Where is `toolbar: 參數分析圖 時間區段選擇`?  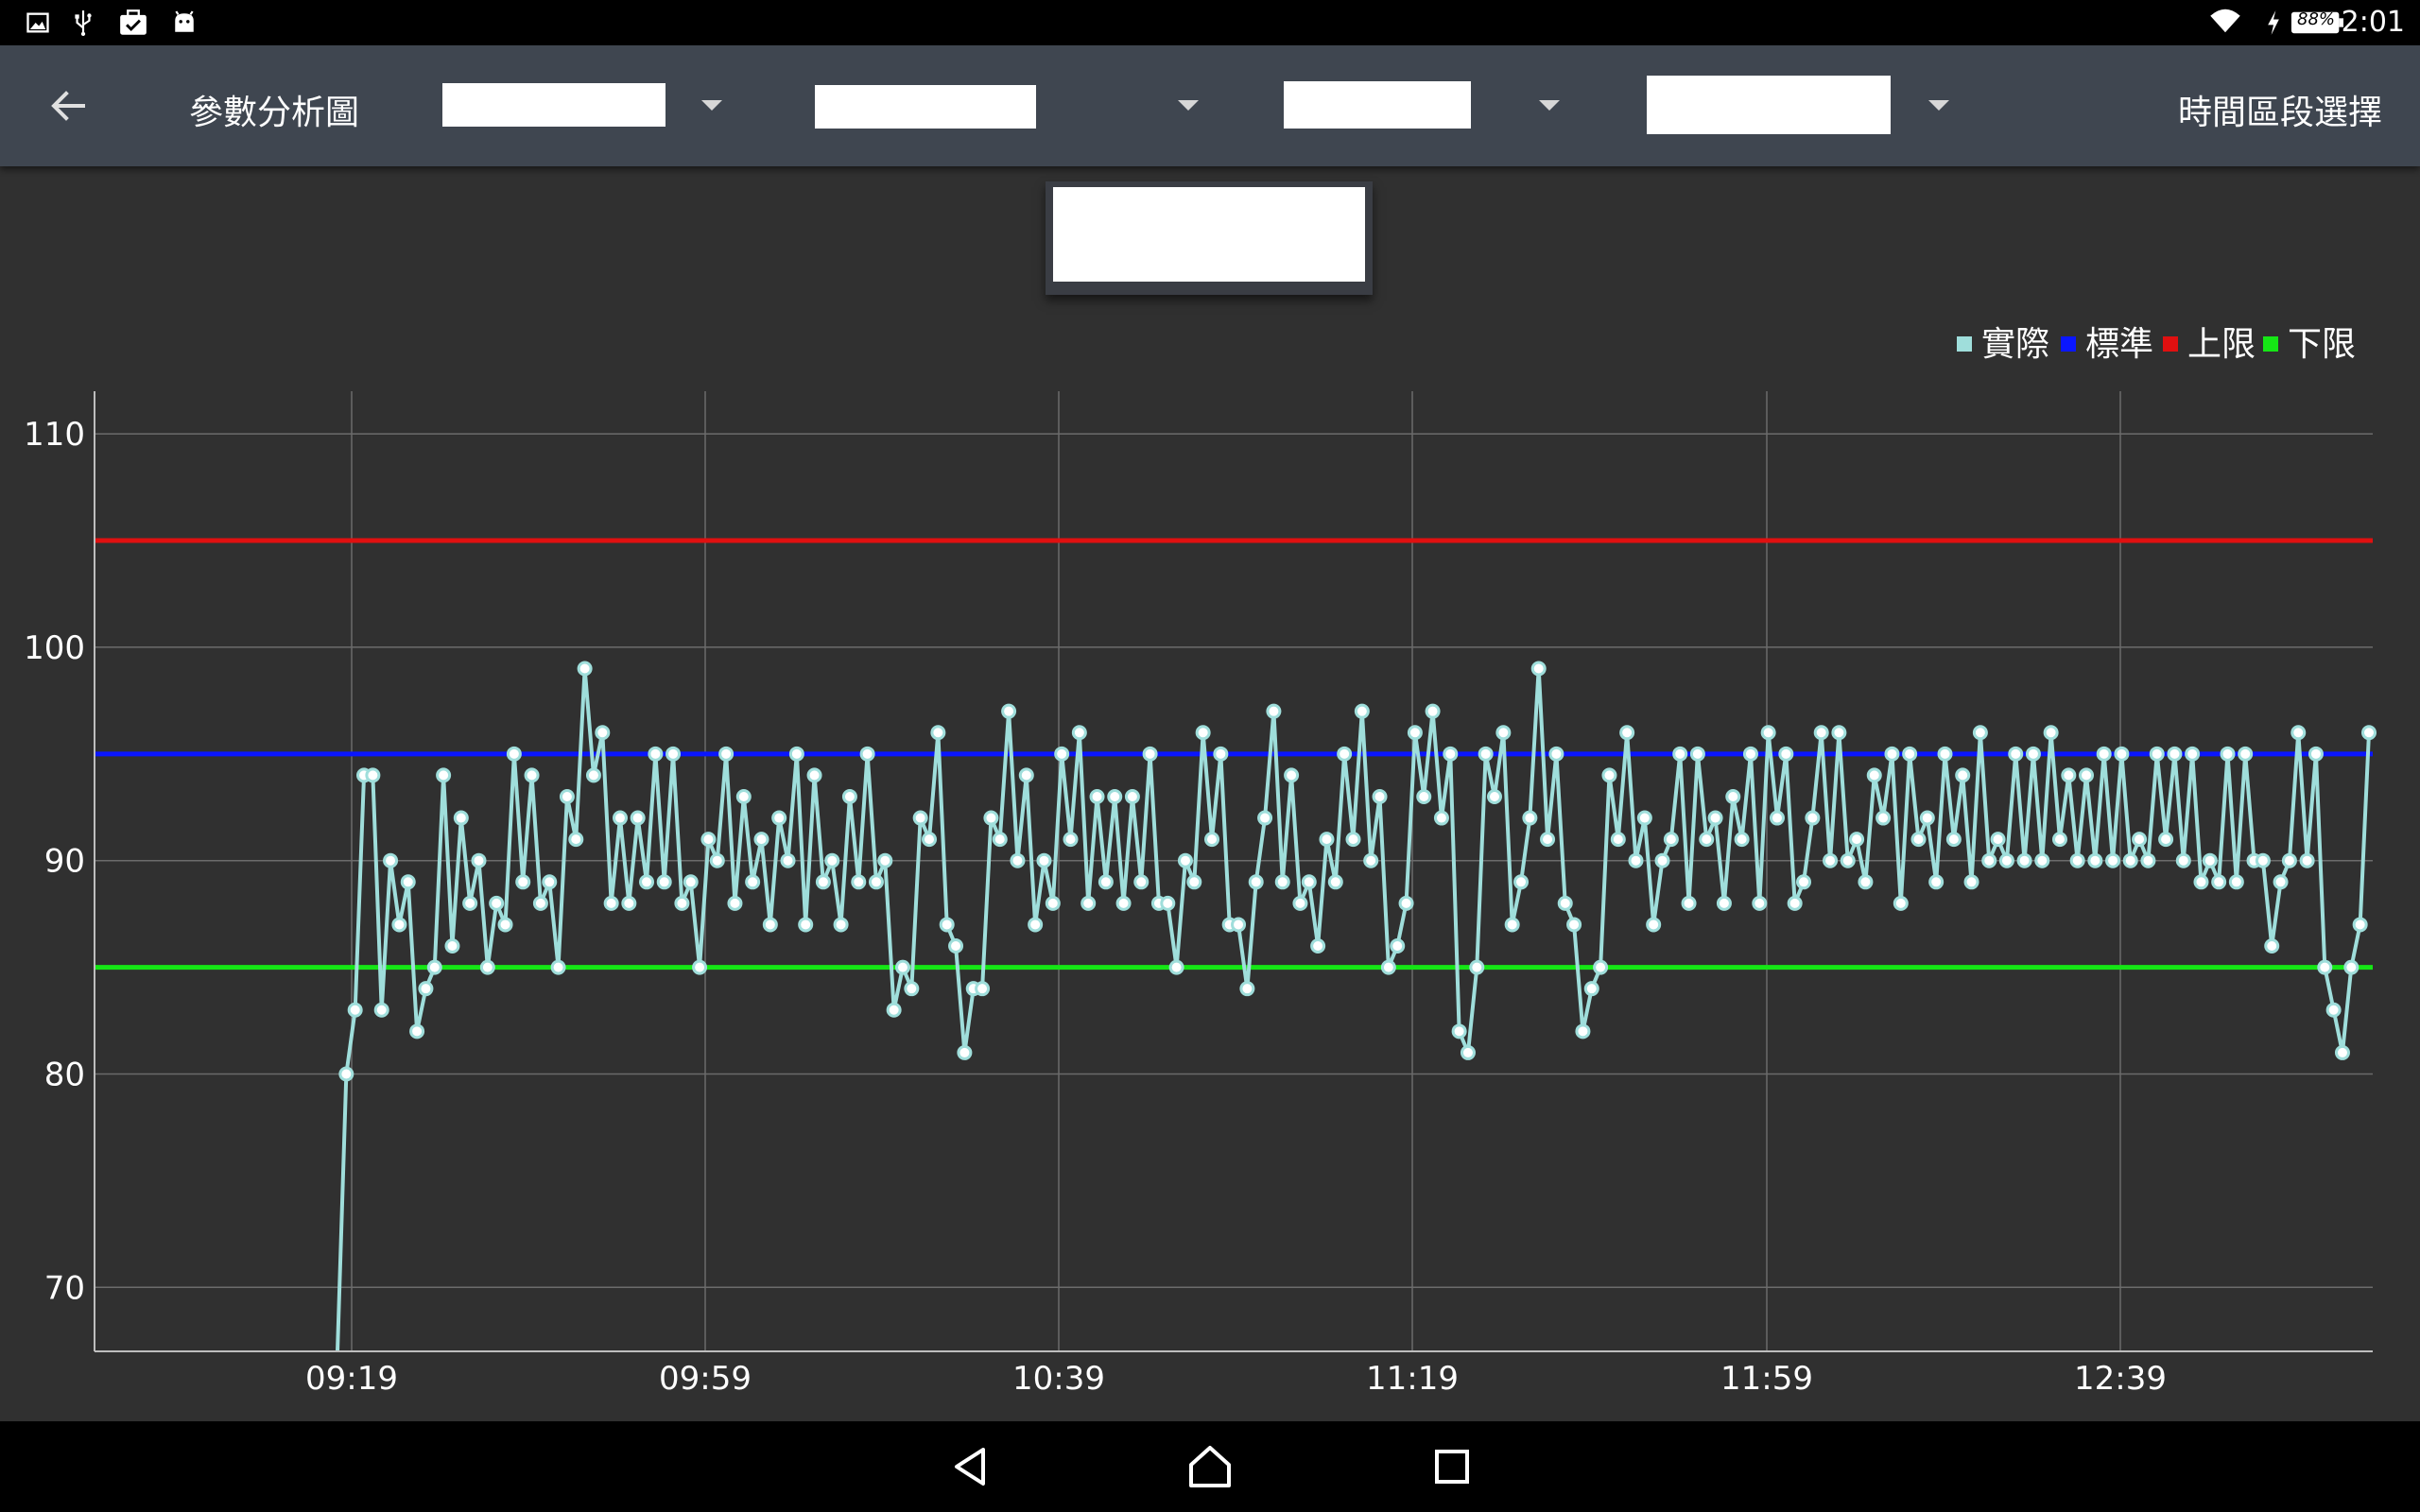 toolbar: 參數分析圖 時間區段選擇 is located at coordinates (1210, 105).